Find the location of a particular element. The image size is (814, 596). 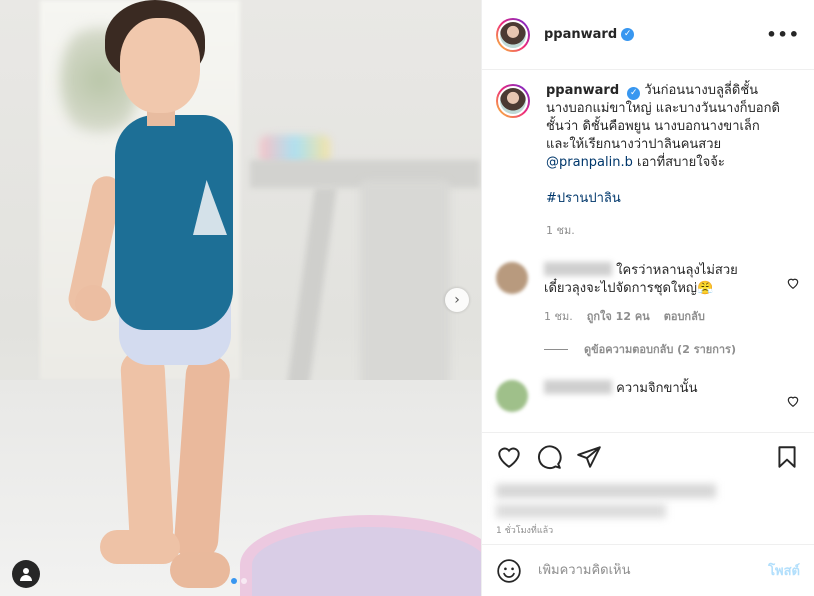

comment-meta: 1 ชม. ถูกใจ 12 คน ตอบกลับ is located at coordinates (655, 317).